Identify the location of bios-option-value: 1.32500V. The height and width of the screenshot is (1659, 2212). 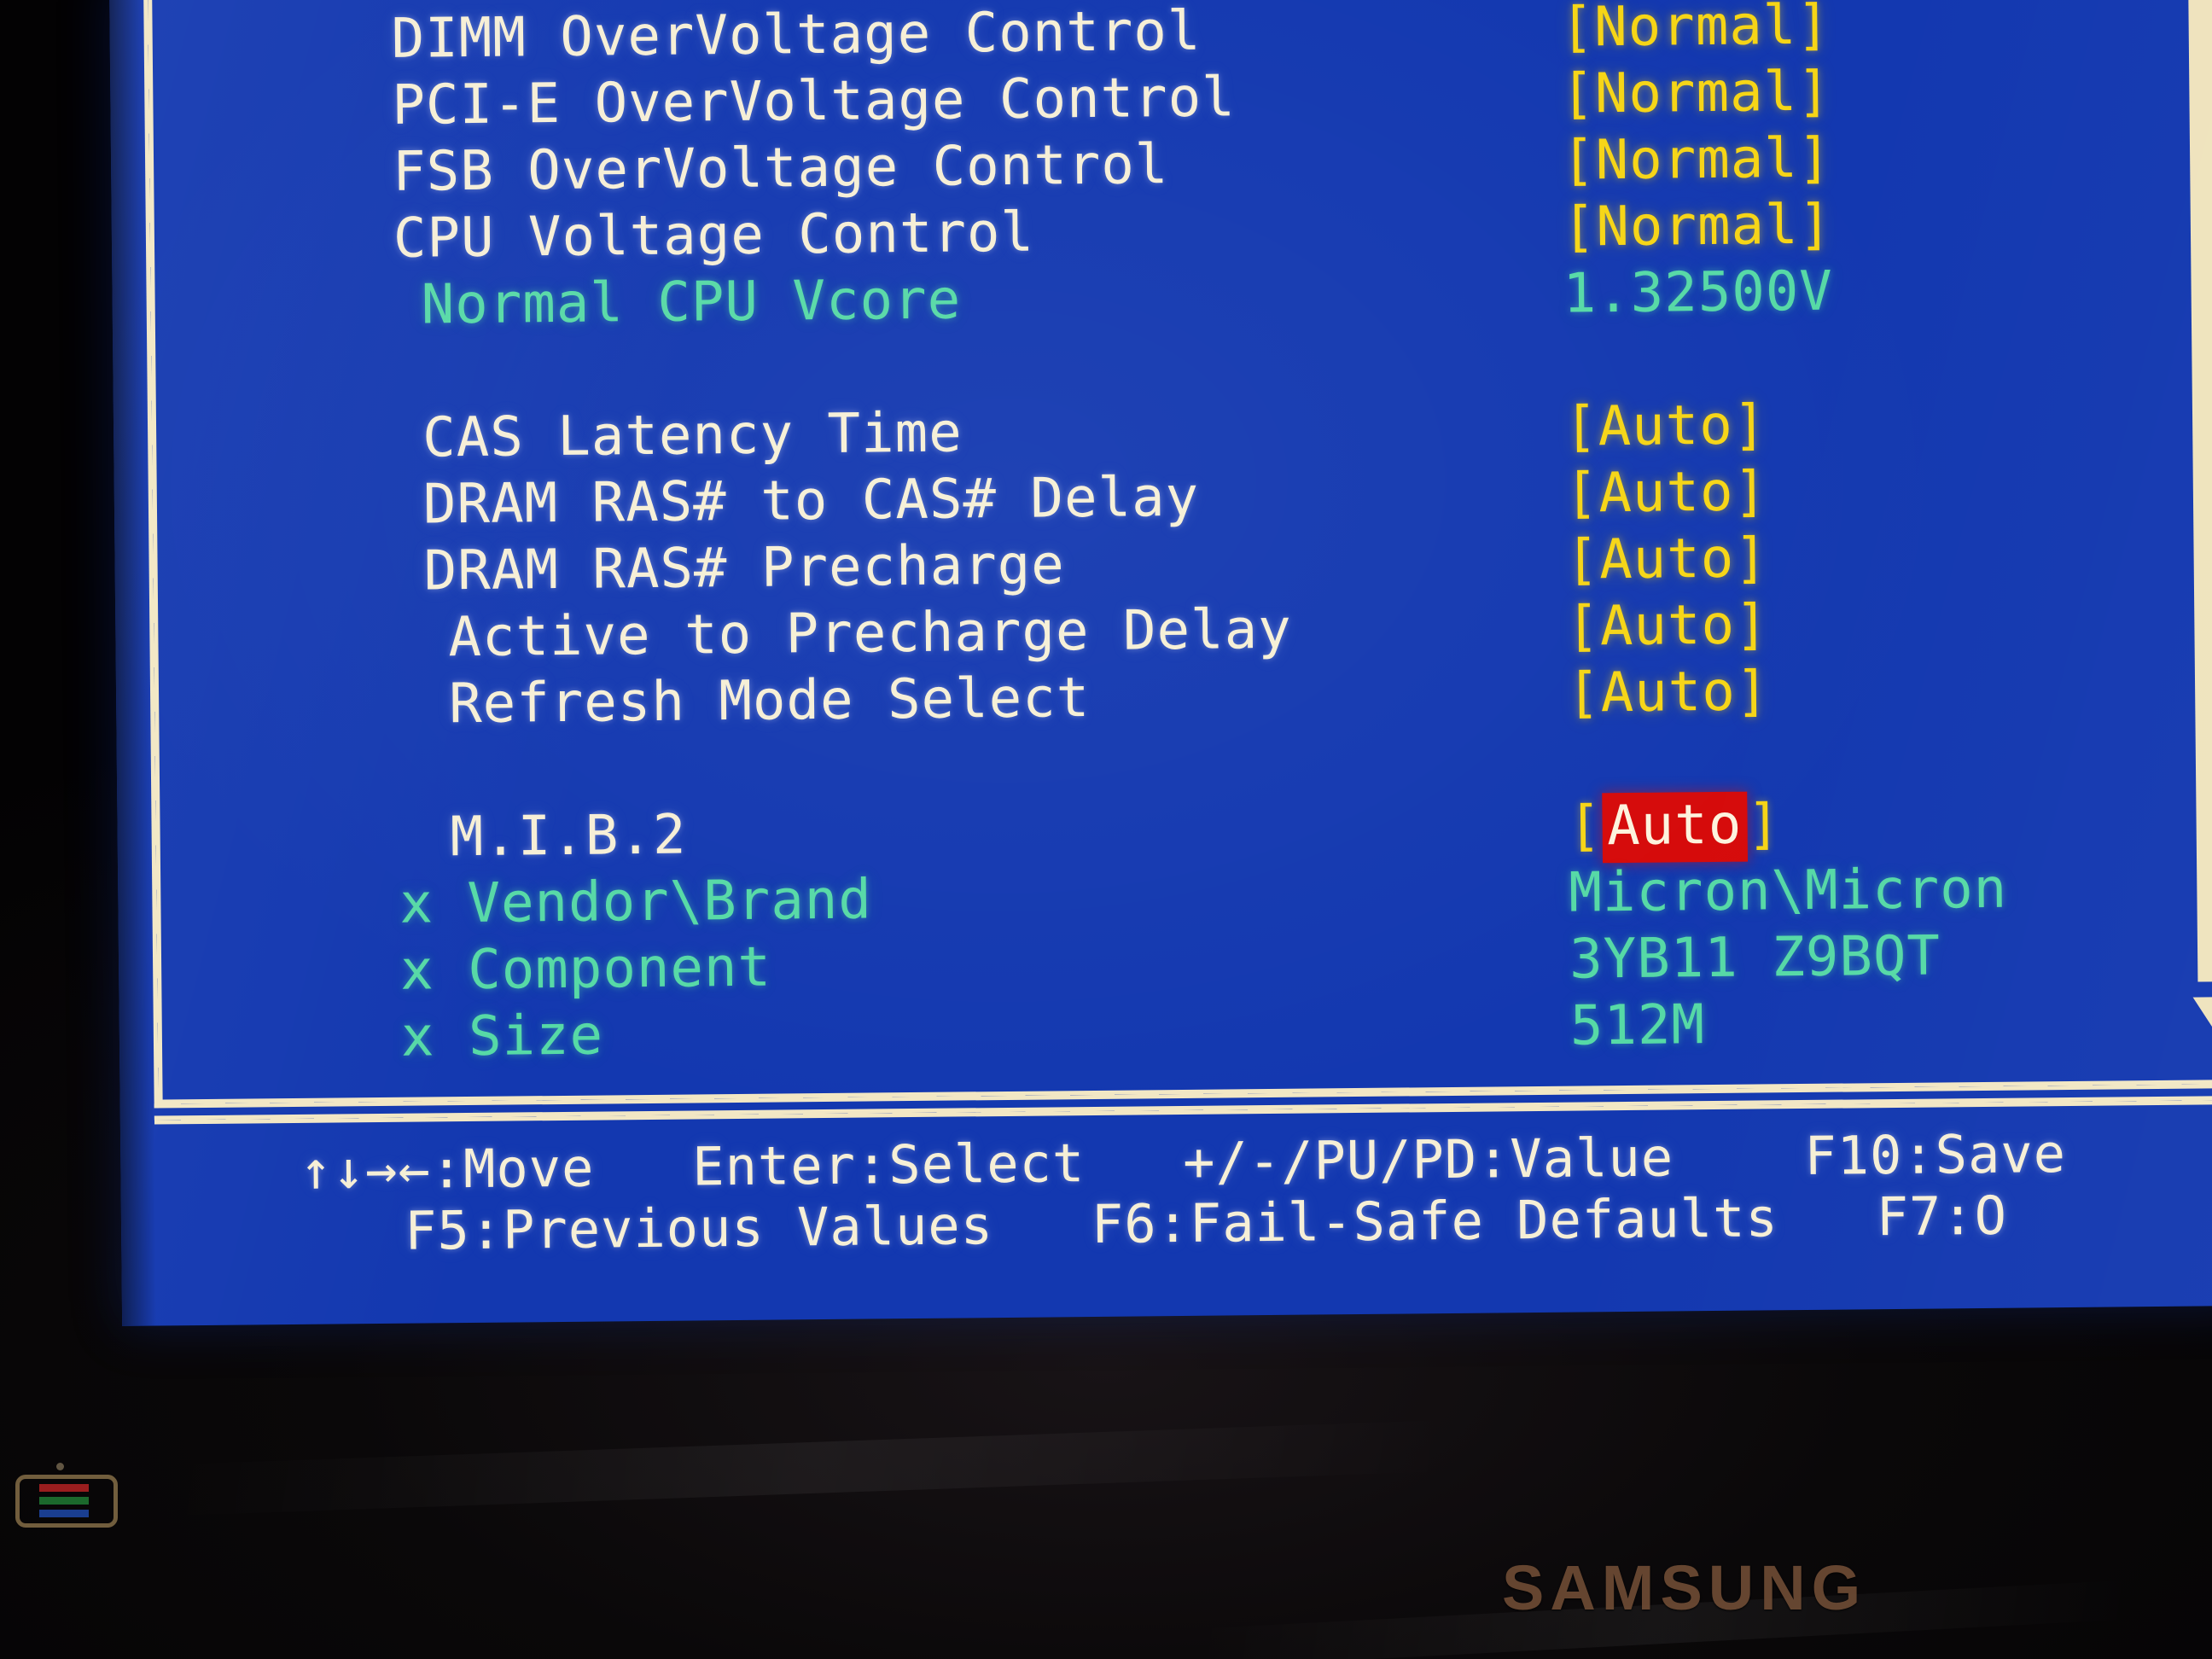
(1698, 293).